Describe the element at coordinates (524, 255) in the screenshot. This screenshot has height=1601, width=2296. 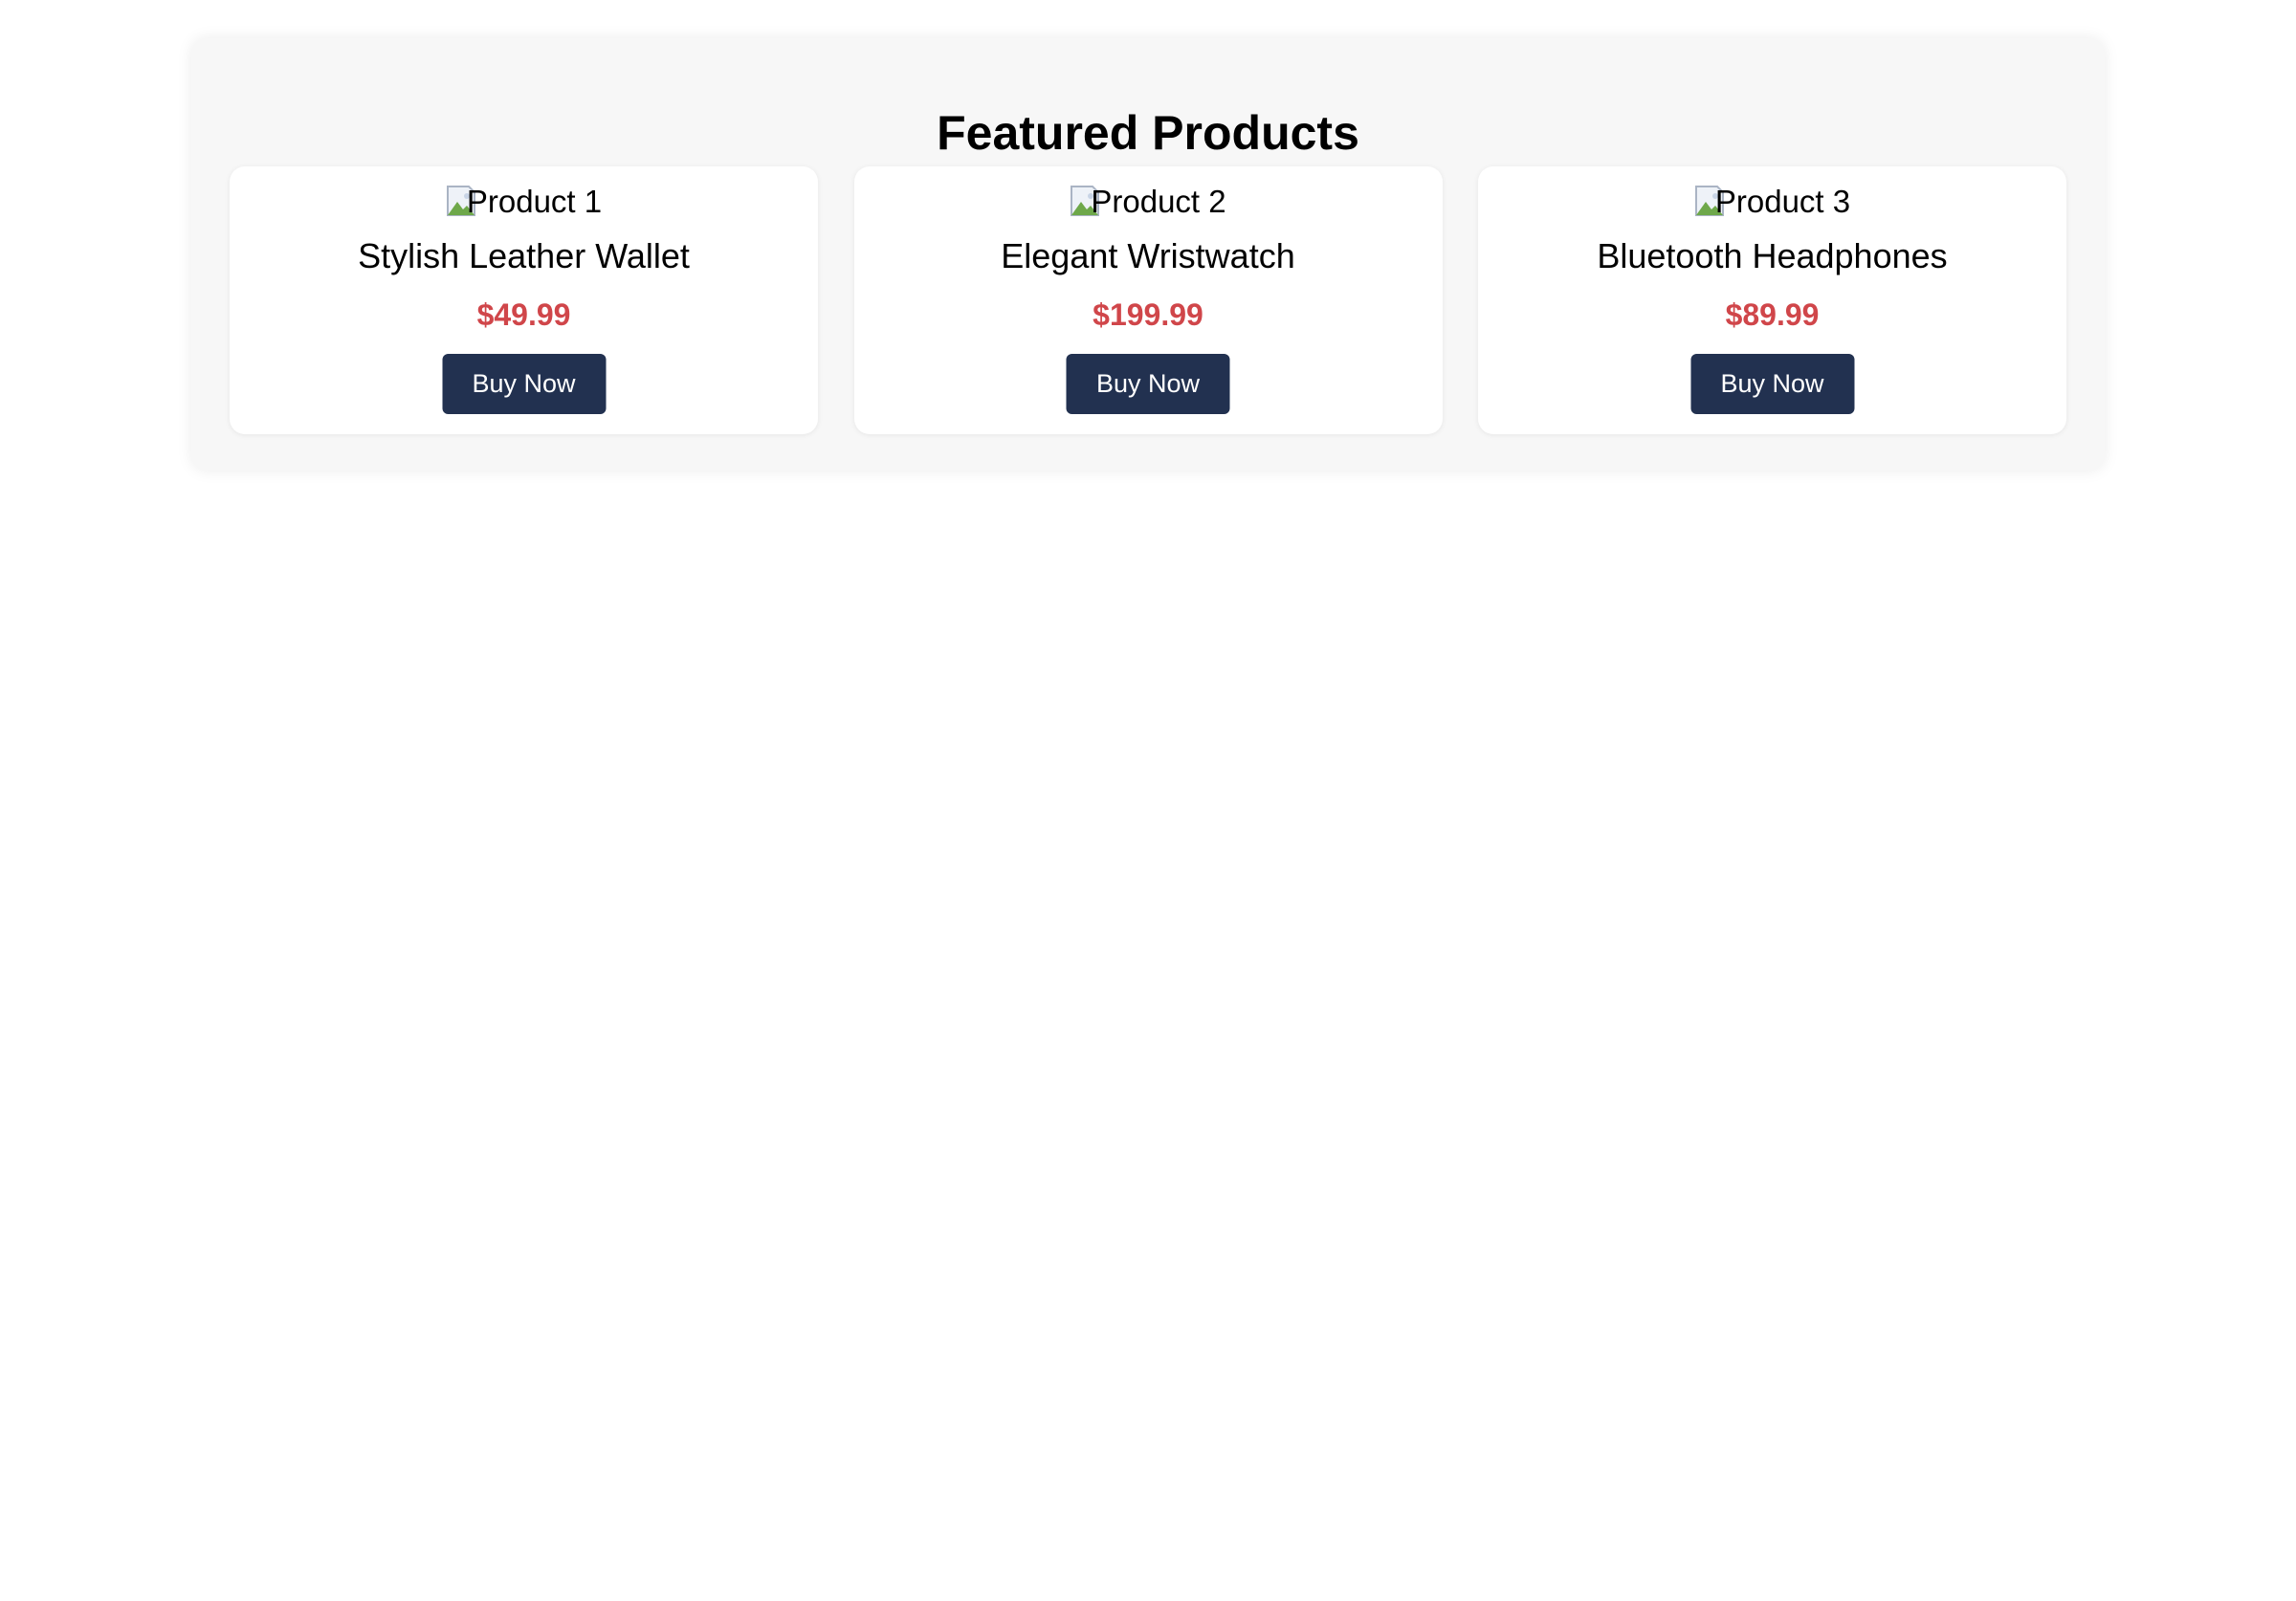
I see `product-name: Stylish Leather Wallet` at that location.